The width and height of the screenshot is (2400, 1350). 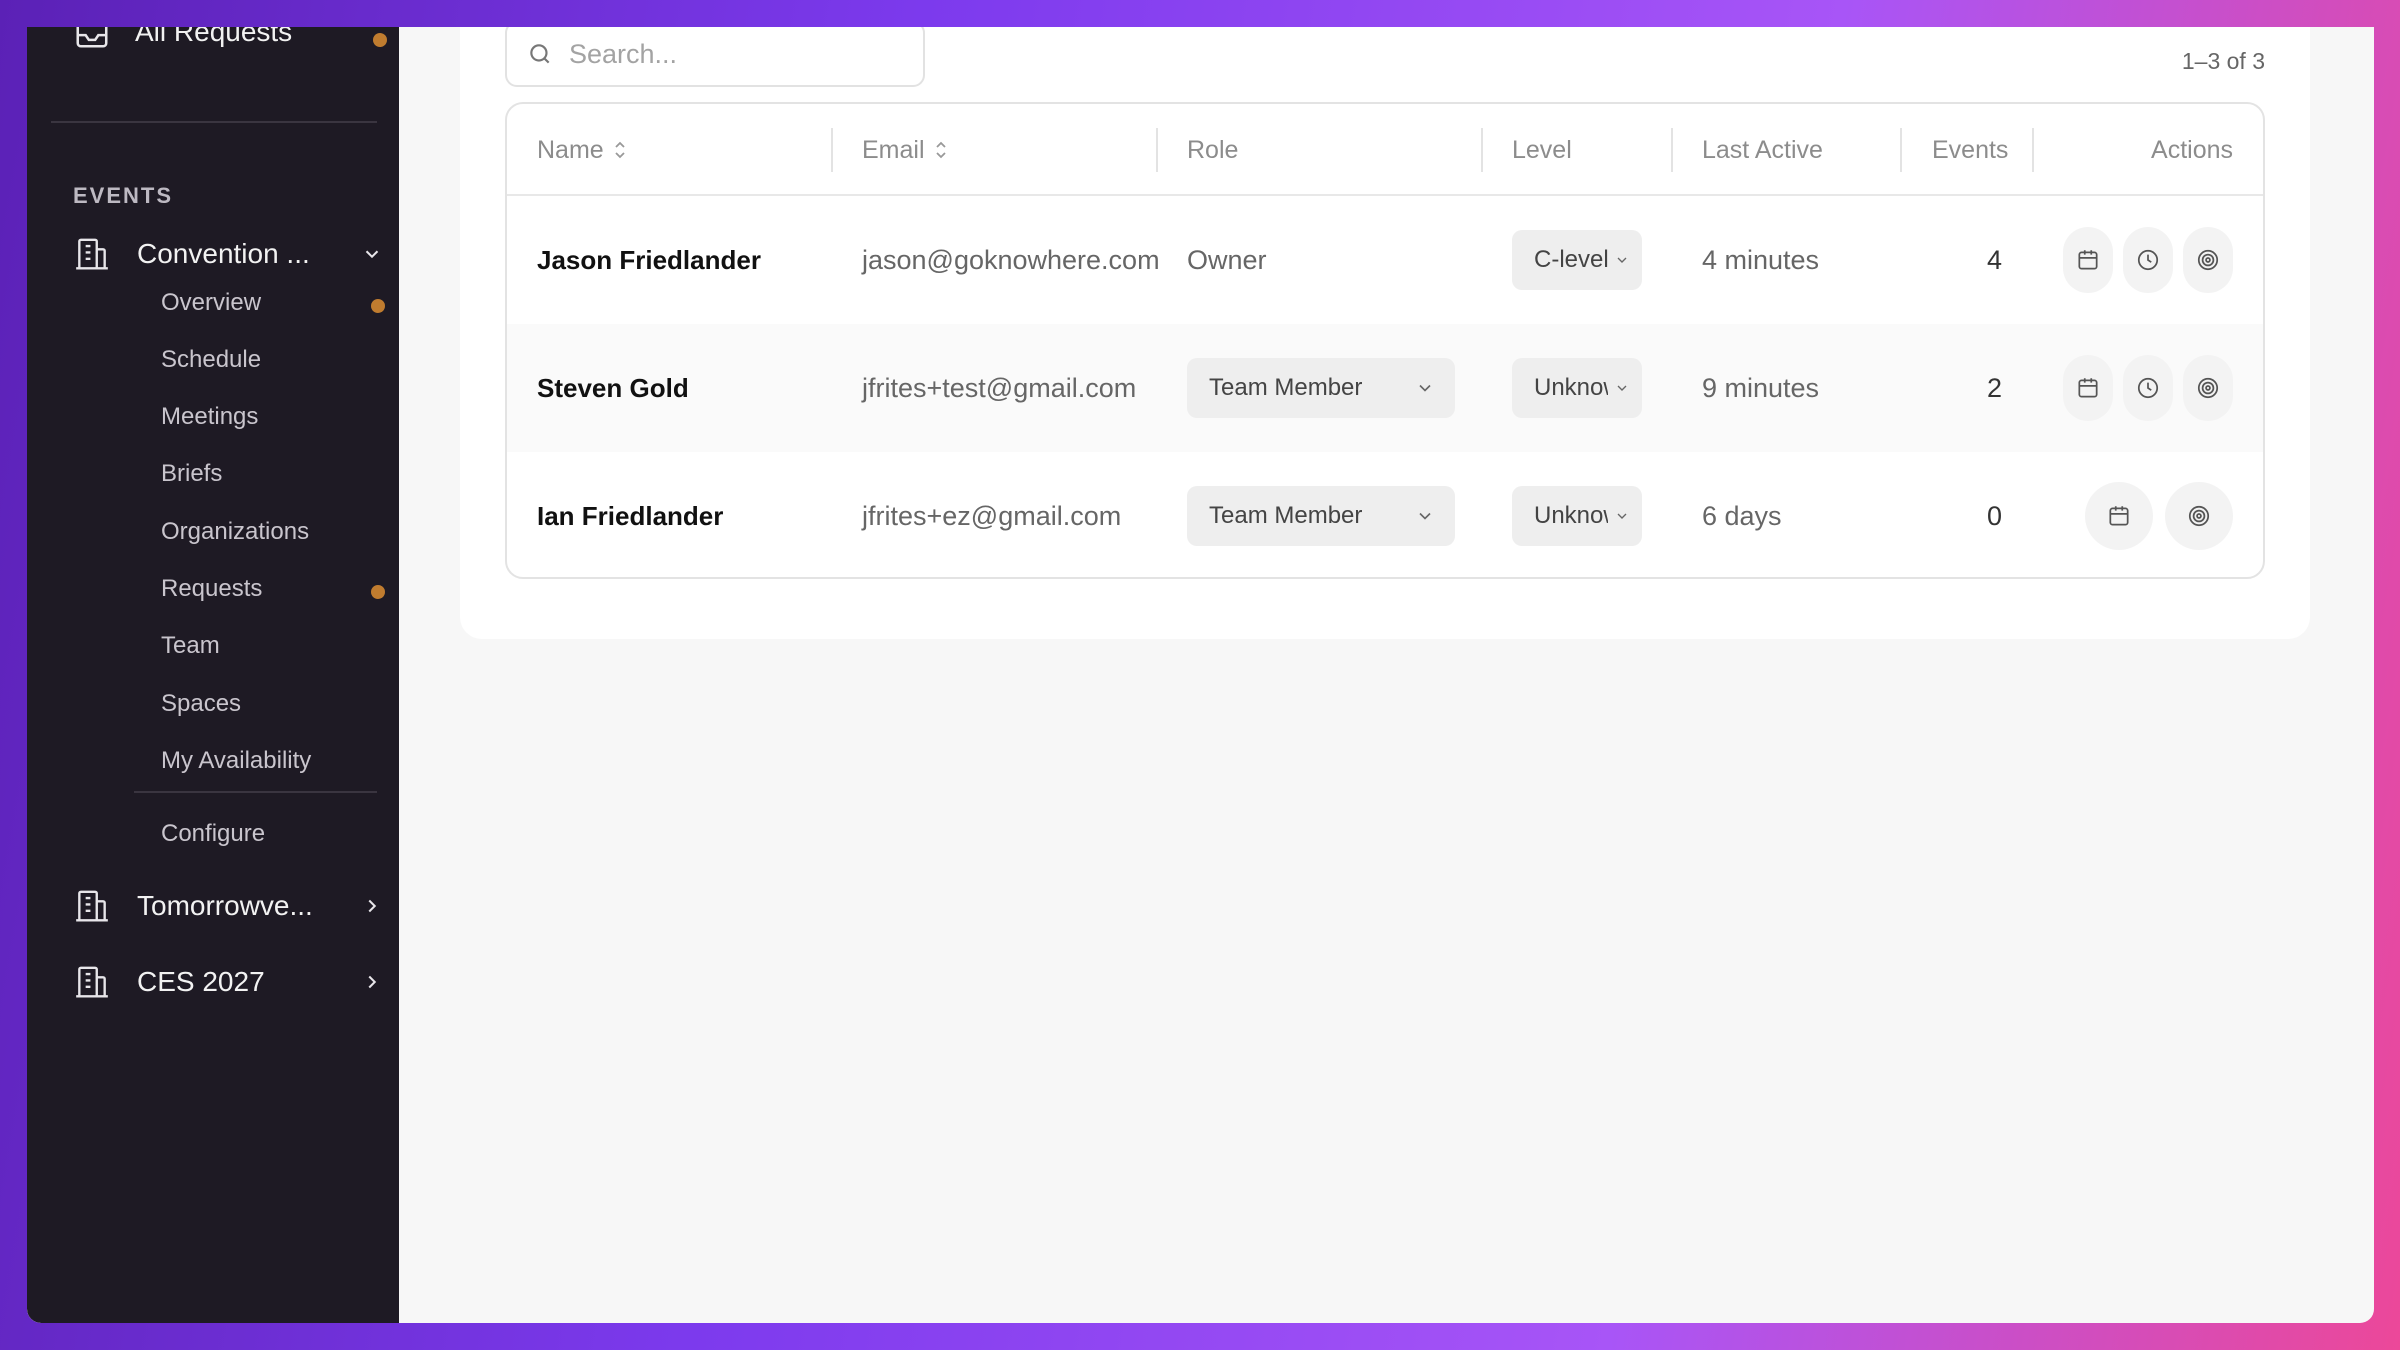 I want to click on sidebar-event-ces-2027: CES 2027, so click(x=228, y=982).